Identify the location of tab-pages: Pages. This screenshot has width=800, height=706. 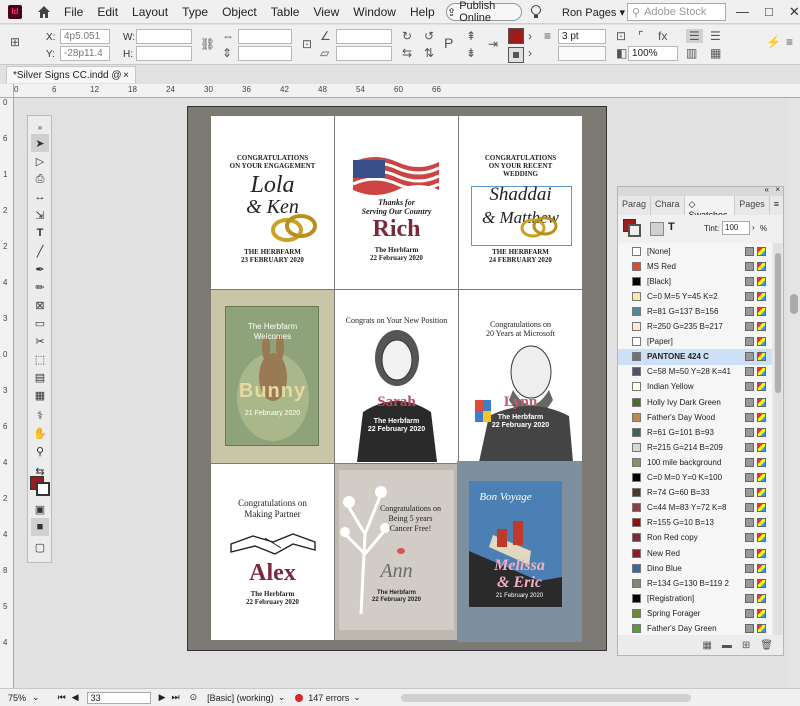
(752, 205).